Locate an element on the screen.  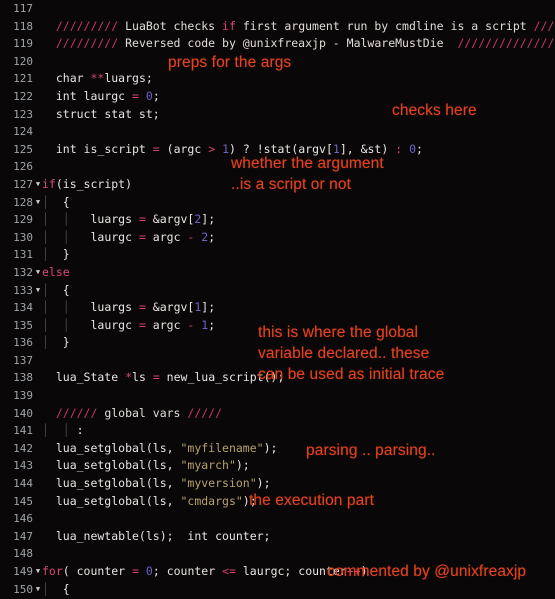
annot-isscript: ..is a script or not is located at coordinates (291, 184).